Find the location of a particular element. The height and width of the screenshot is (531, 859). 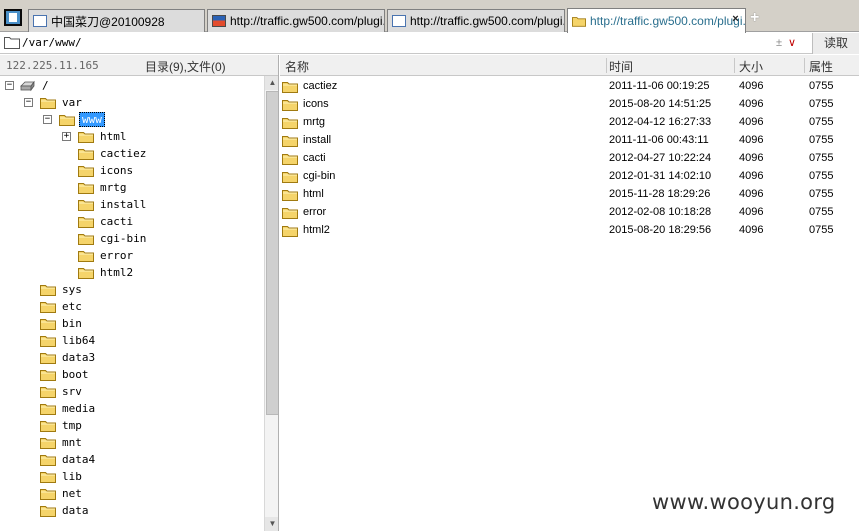

tree-node-sys: sys is located at coordinates (62, 289).